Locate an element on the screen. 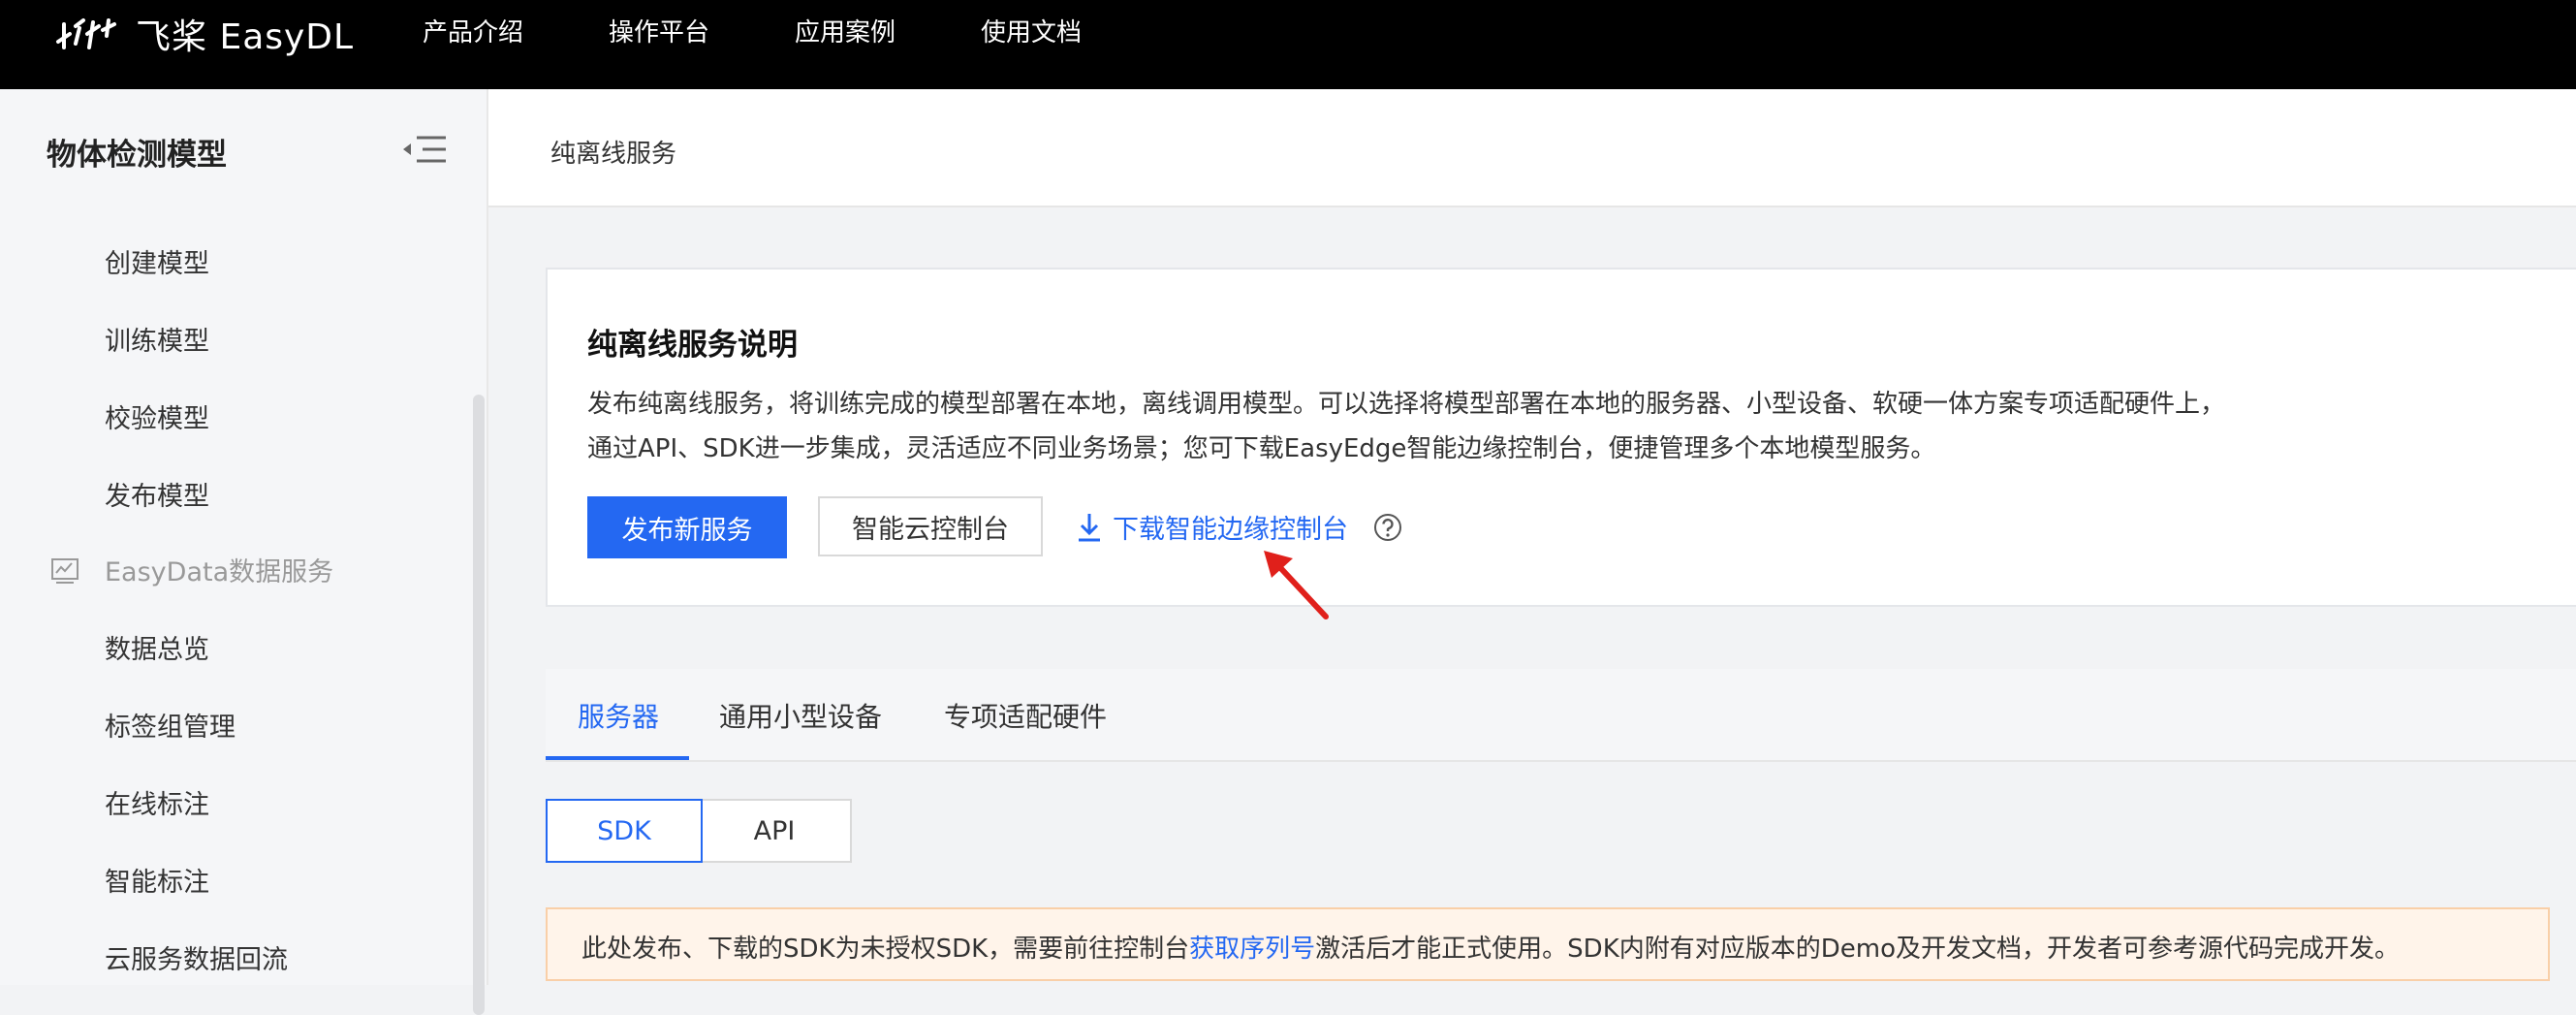  sidebar-item-create-model: 创建模型 is located at coordinates (157, 261).